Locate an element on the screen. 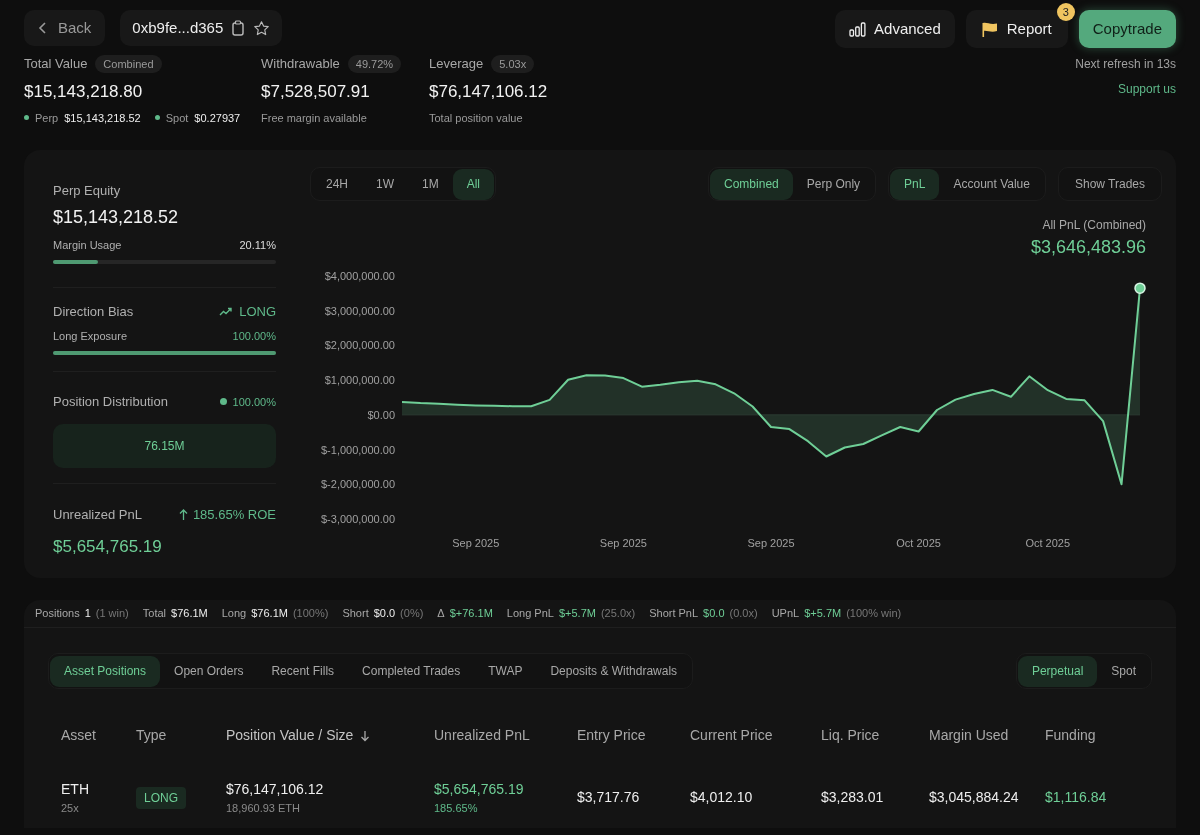 This screenshot has width=1200, height=835. stat-value: $7,528,507.91 is located at coordinates (316, 92).